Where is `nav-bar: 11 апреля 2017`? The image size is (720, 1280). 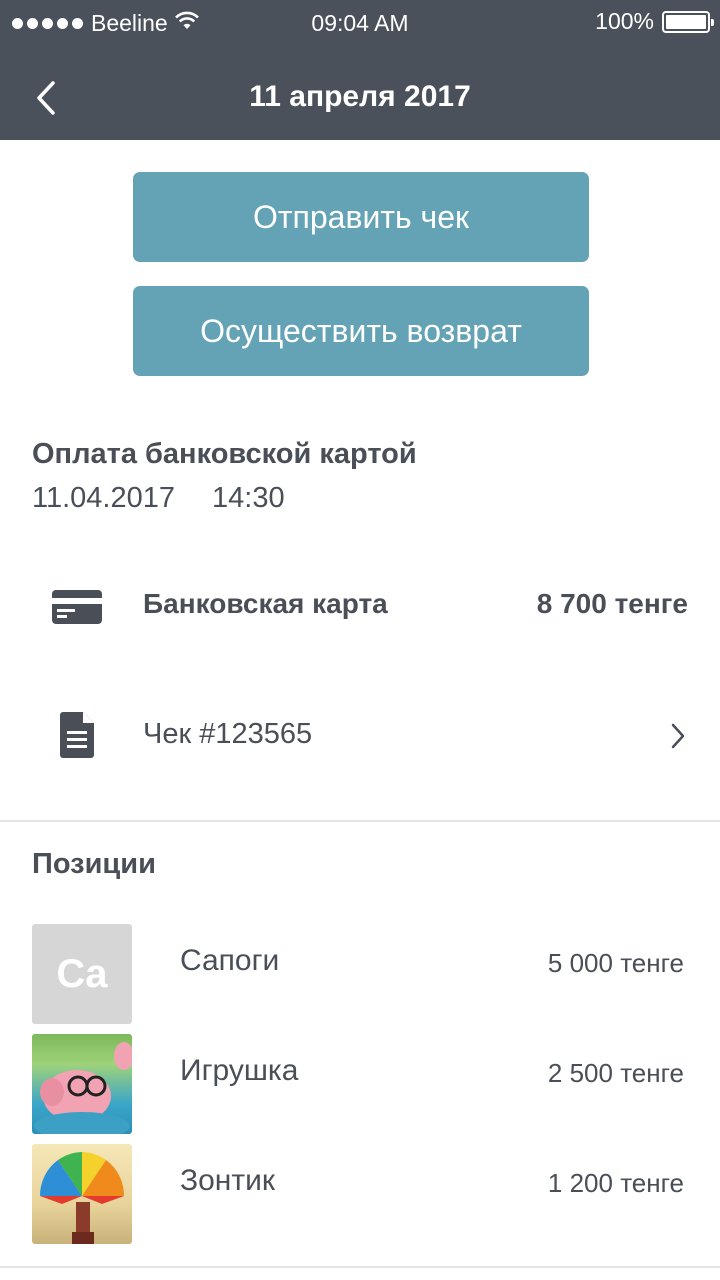 nav-bar: 11 апреля 2017 is located at coordinates (360, 98).